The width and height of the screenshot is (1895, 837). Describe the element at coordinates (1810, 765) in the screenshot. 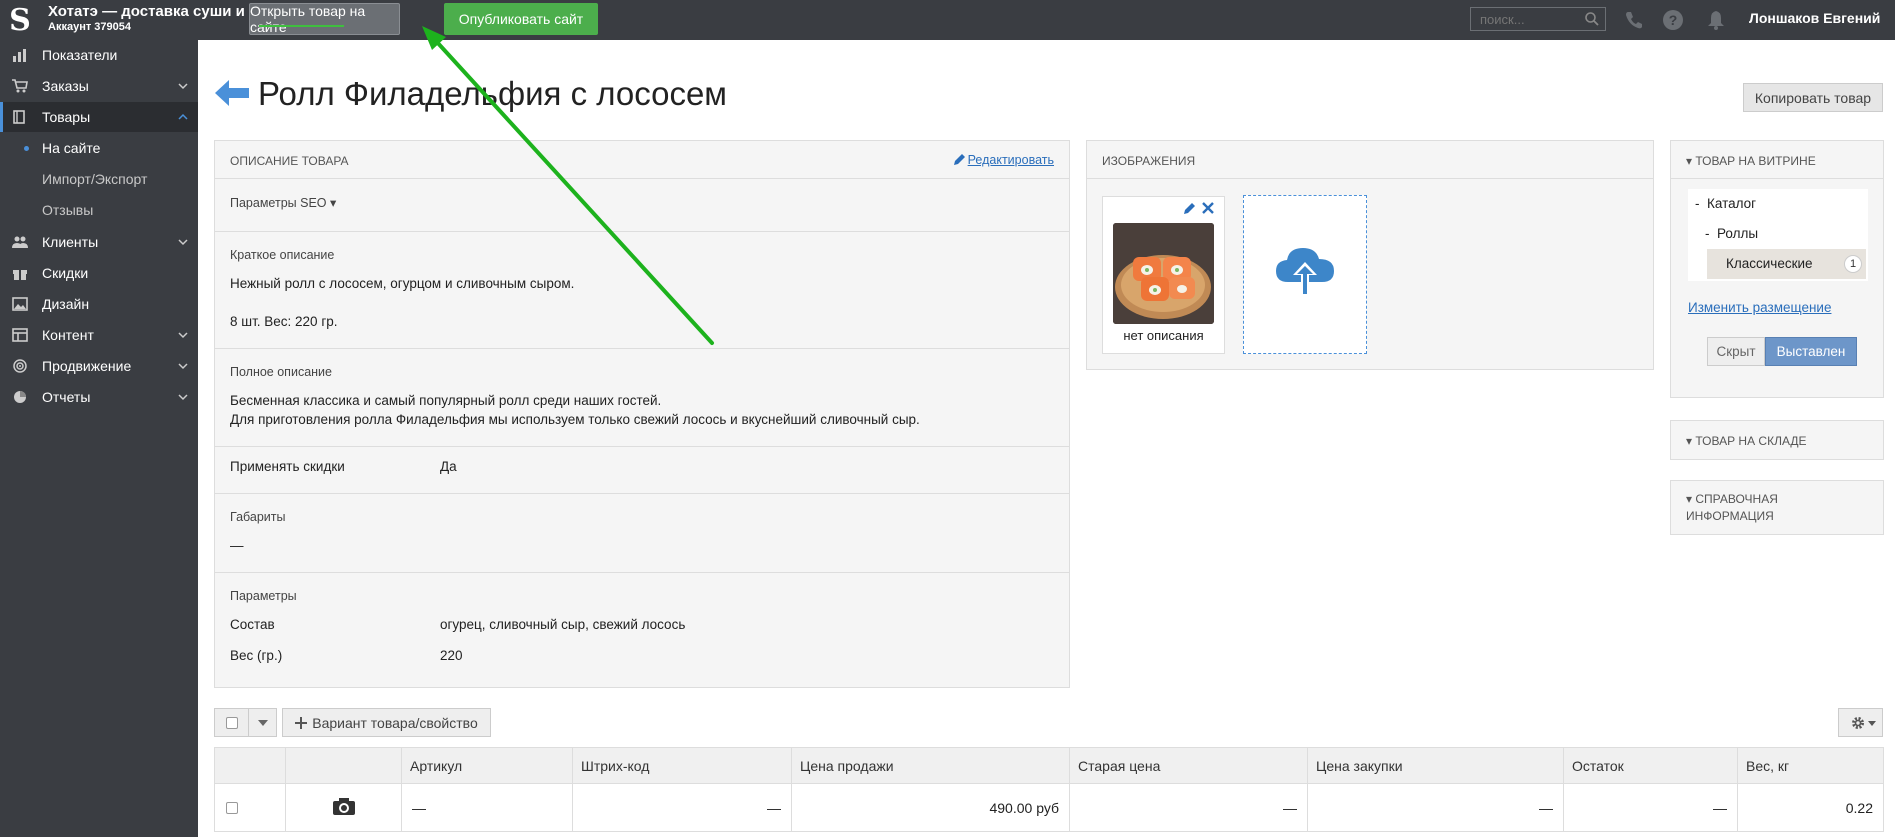

I see `column-header: Вес, кг` at that location.